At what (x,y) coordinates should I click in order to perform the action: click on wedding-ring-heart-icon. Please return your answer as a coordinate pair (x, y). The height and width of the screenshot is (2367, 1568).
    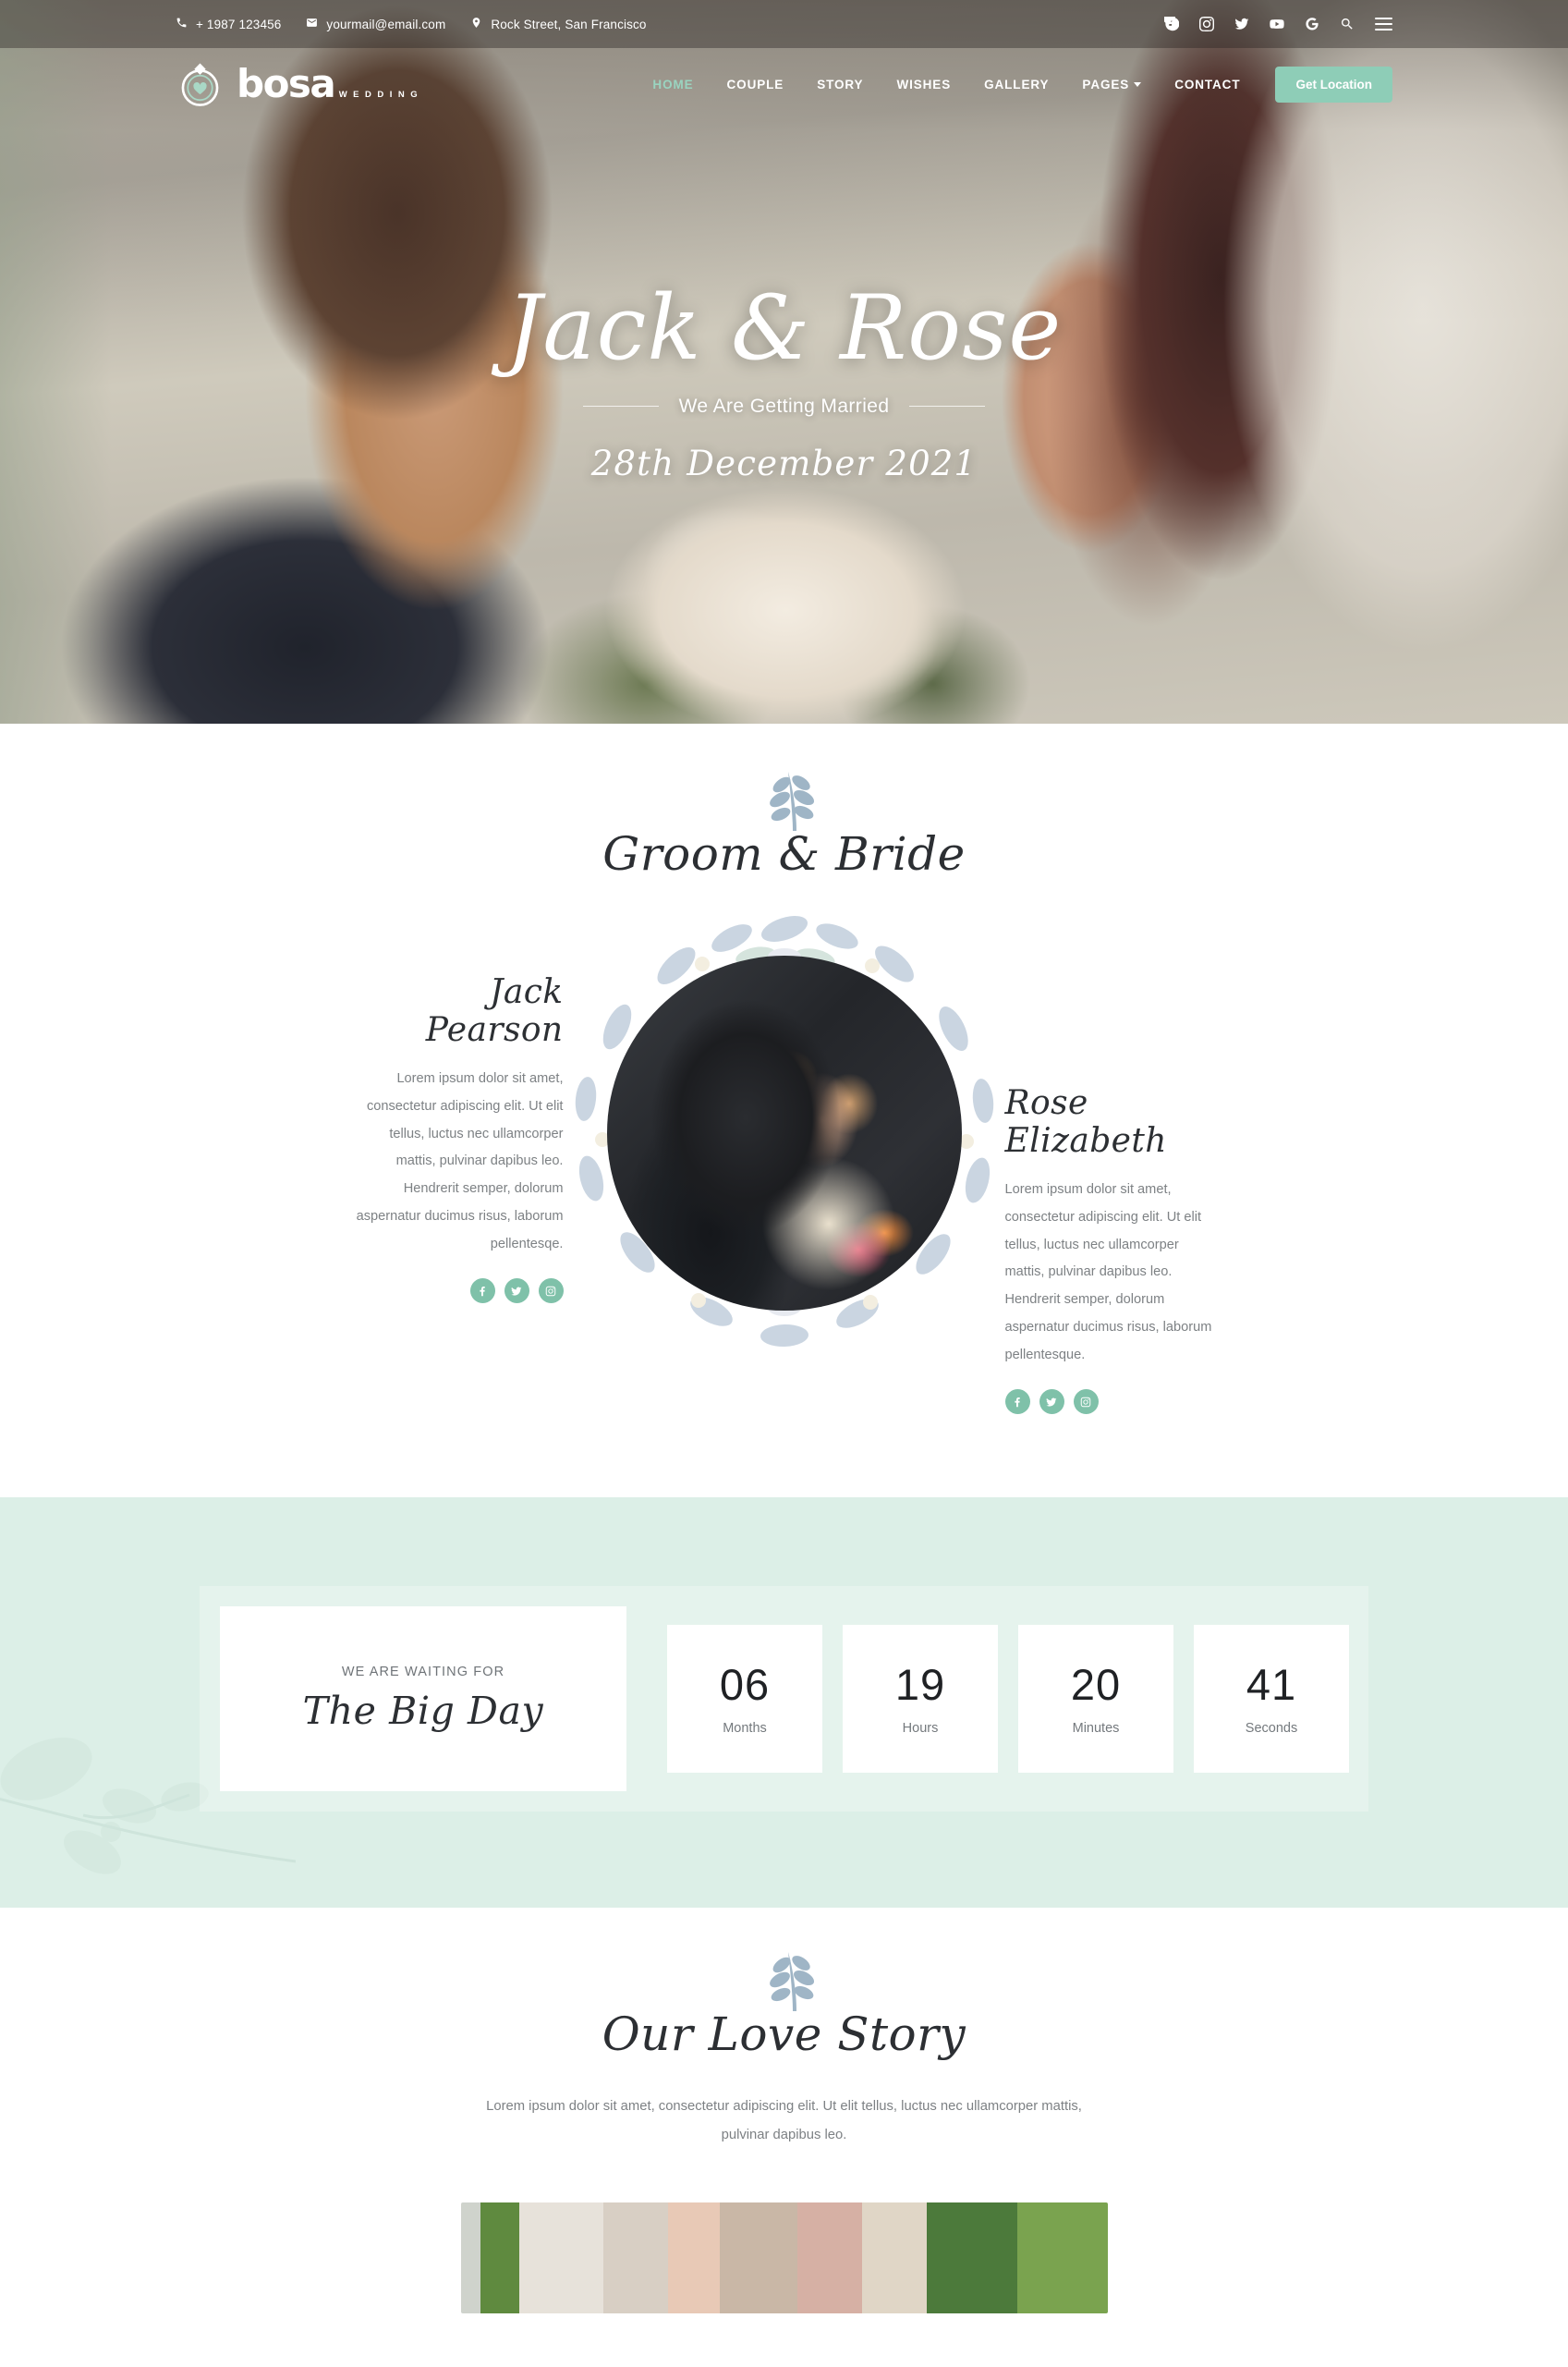
    Looking at the image, I should click on (200, 84).